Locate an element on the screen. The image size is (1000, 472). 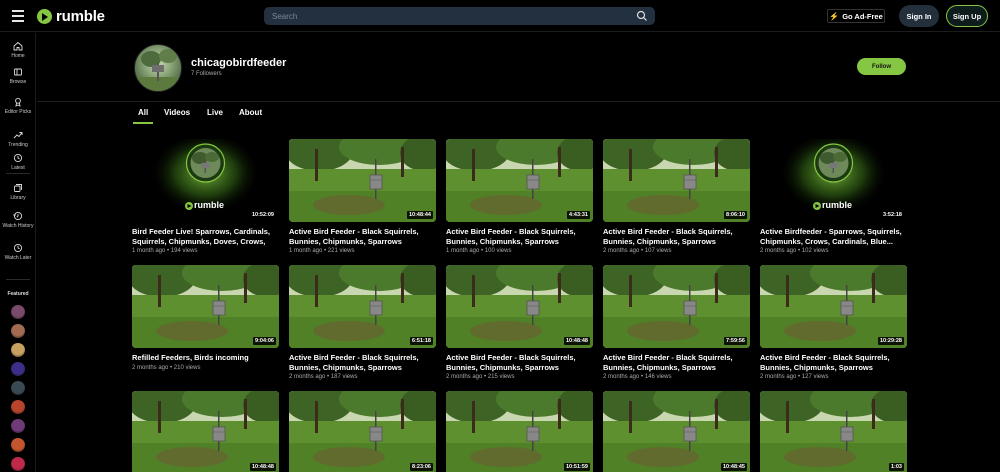
search-bar is located at coordinates (459, 16).